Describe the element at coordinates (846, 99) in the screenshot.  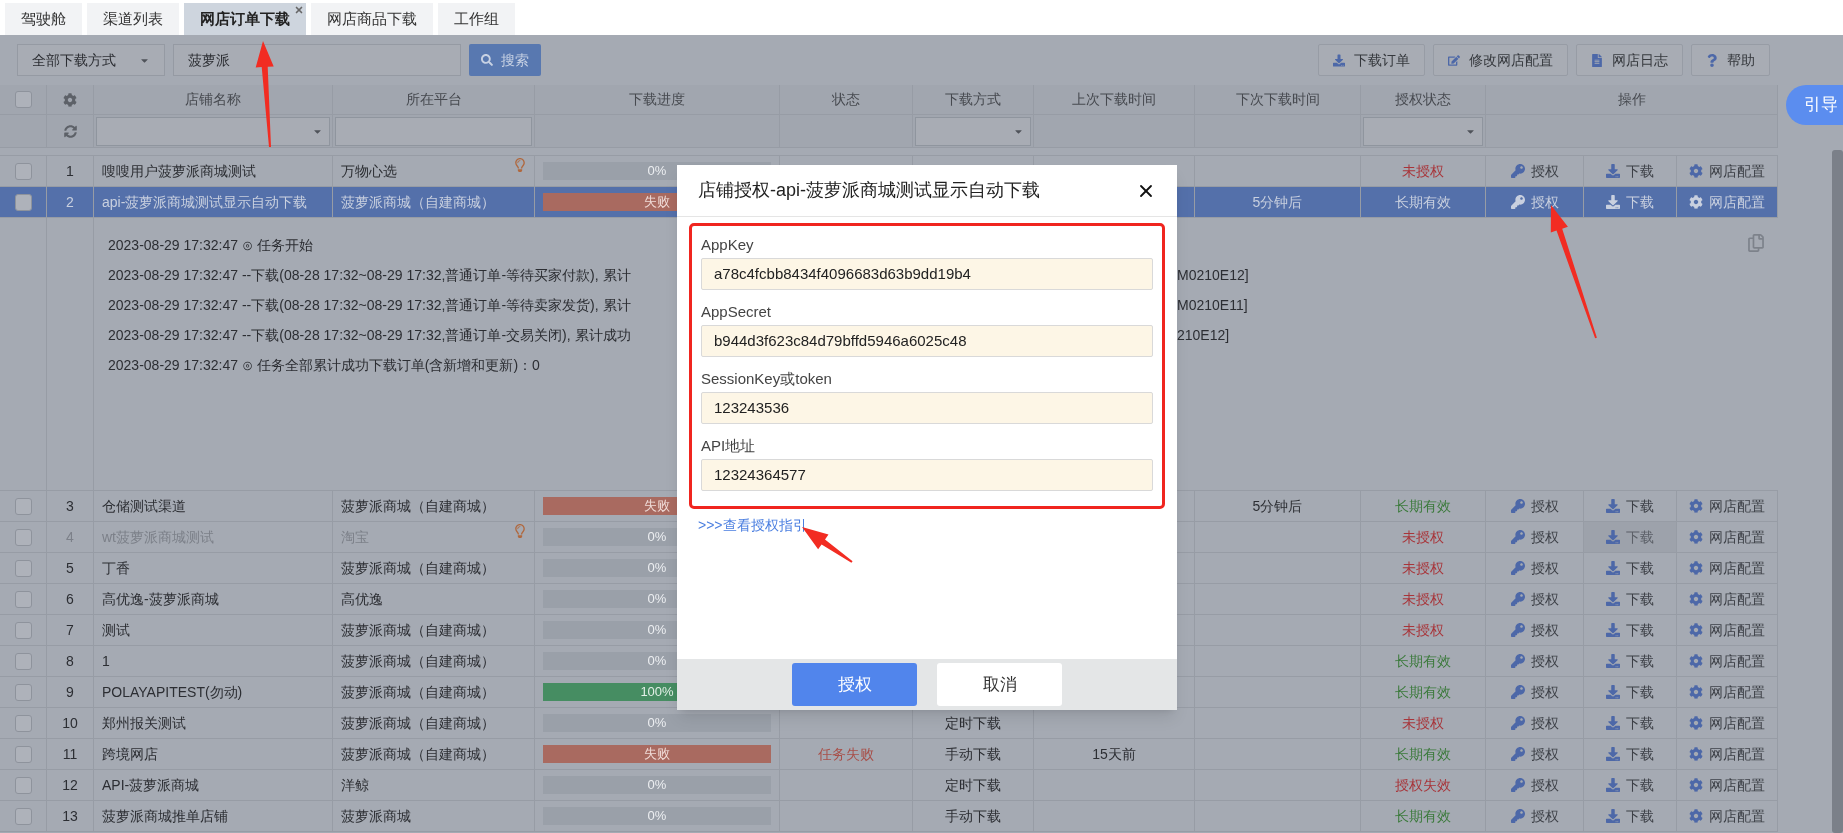
I see `column-header: 状态` at that location.